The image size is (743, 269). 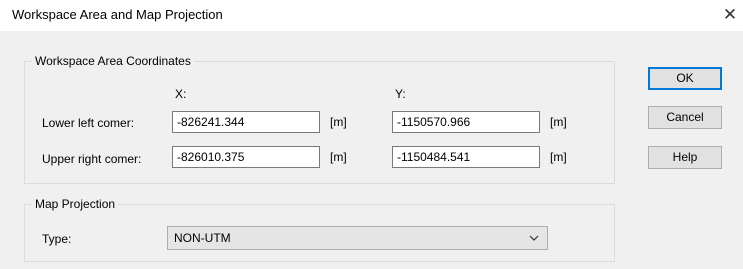 I want to click on map-projection-group-label: Map Projection, so click(x=75, y=204).